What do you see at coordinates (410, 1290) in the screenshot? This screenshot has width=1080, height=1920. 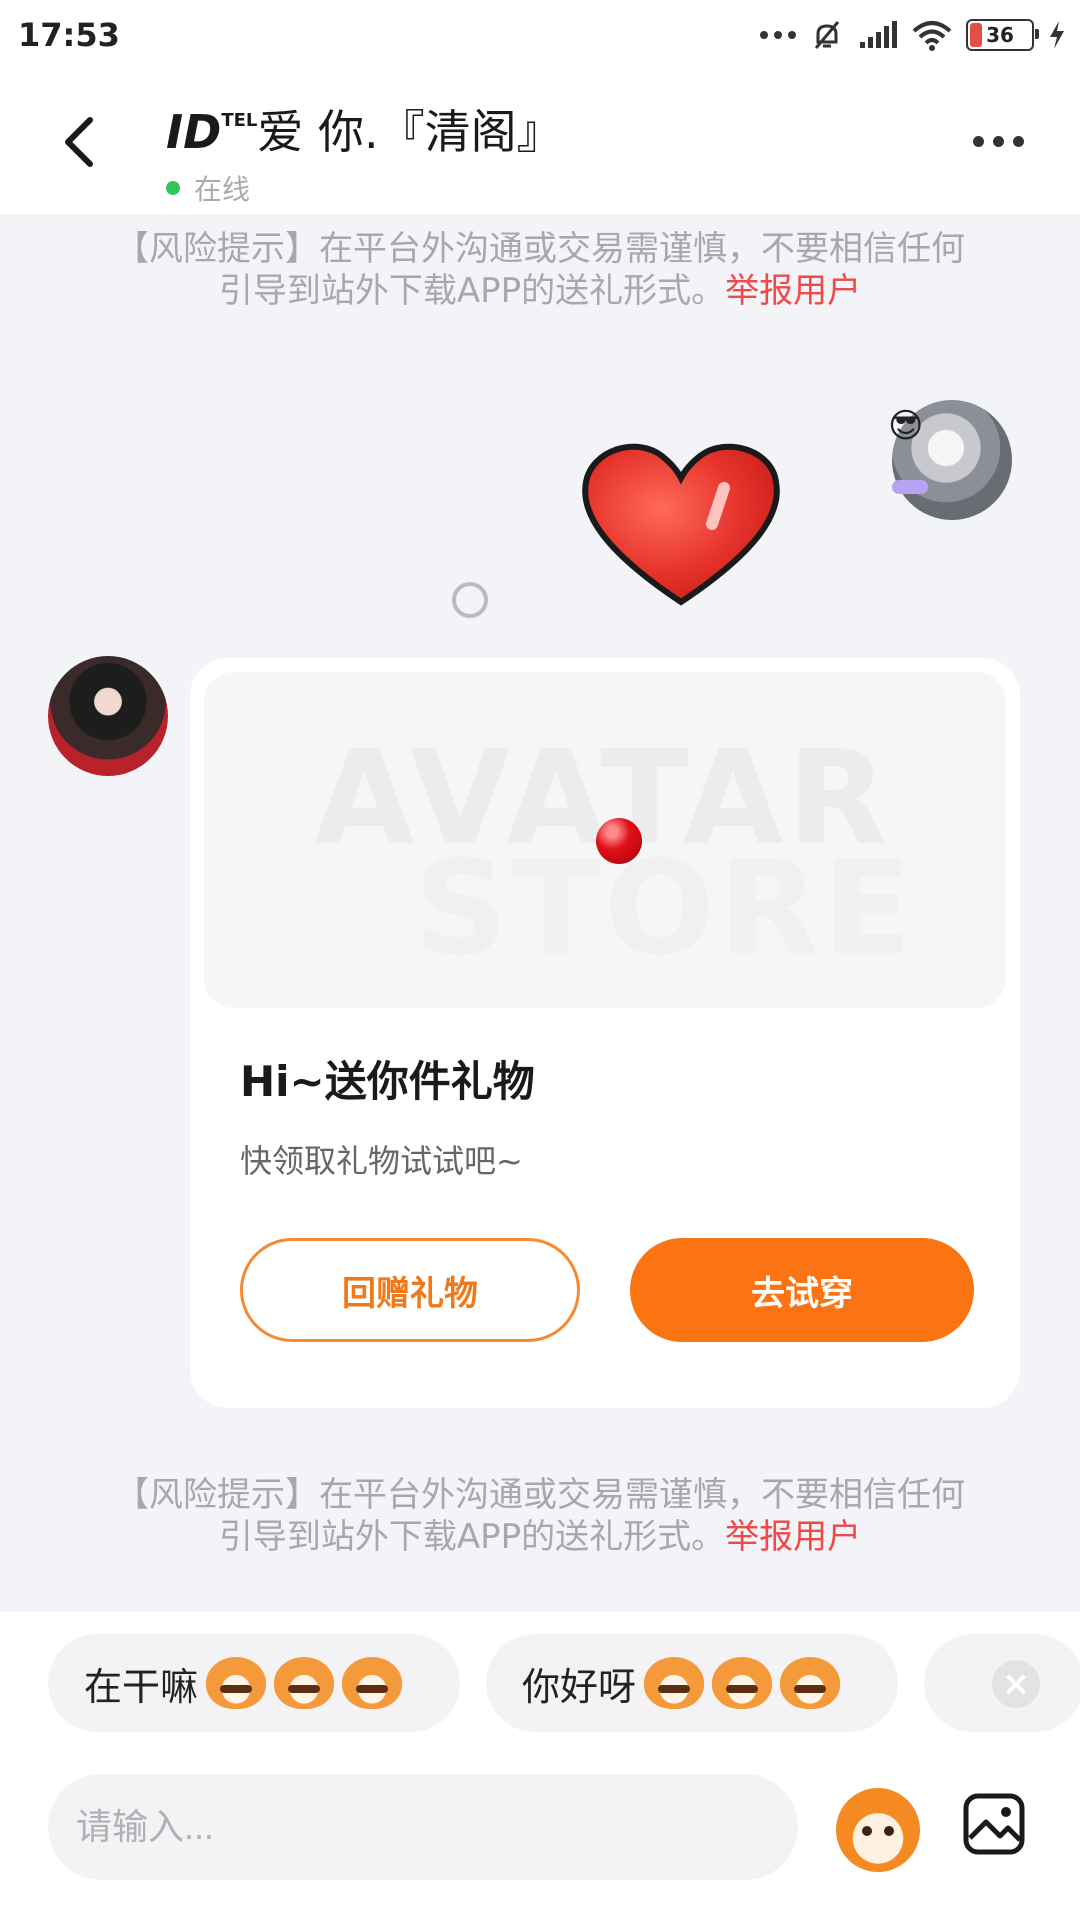 I see `return-gift-button: 回赠礼物` at bounding box center [410, 1290].